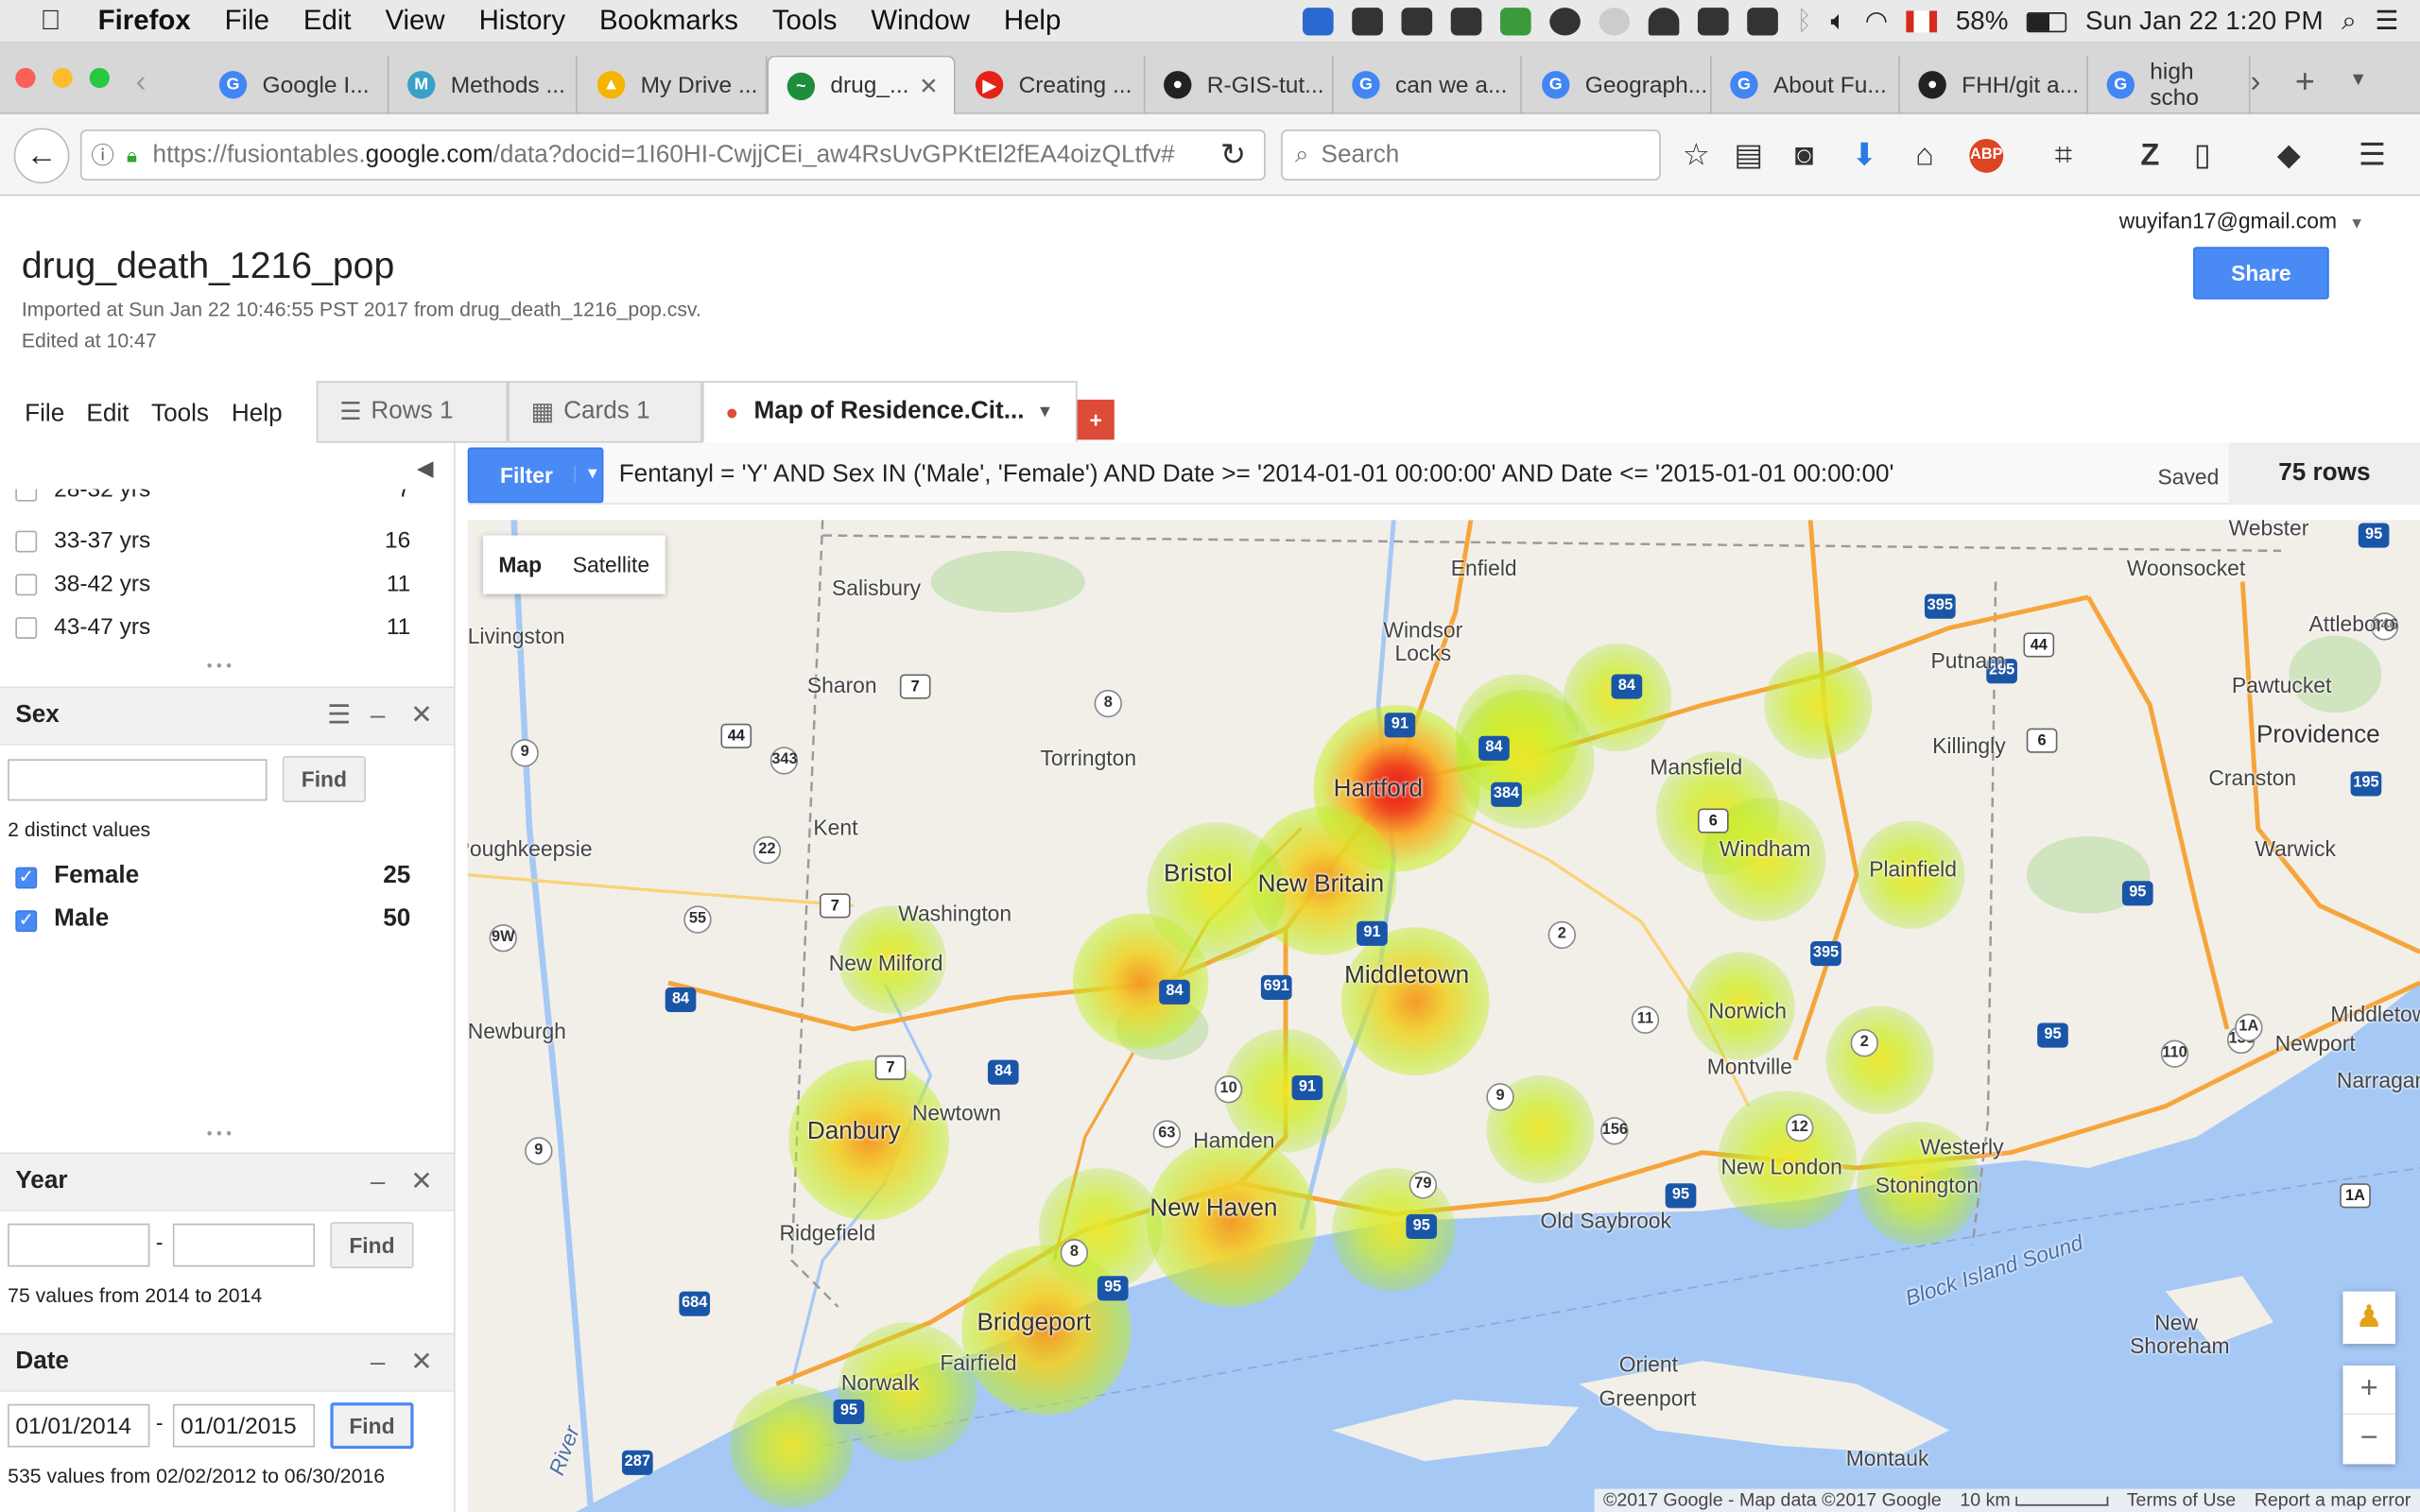 Image resolution: width=2420 pixels, height=1512 pixels. What do you see at coordinates (2368, 1439) in the screenshot?
I see `zoom-out-button: −` at bounding box center [2368, 1439].